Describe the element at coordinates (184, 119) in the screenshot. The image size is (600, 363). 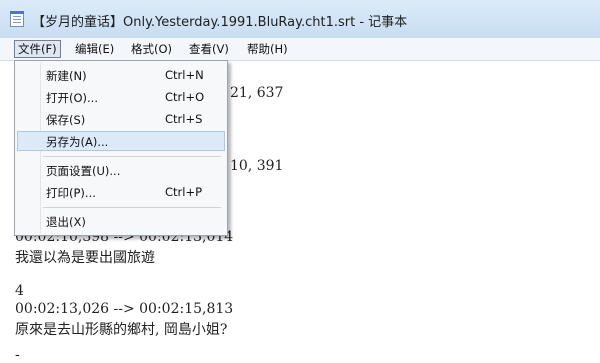
I see `menu-item-shortcut: Ctrl+S` at that location.